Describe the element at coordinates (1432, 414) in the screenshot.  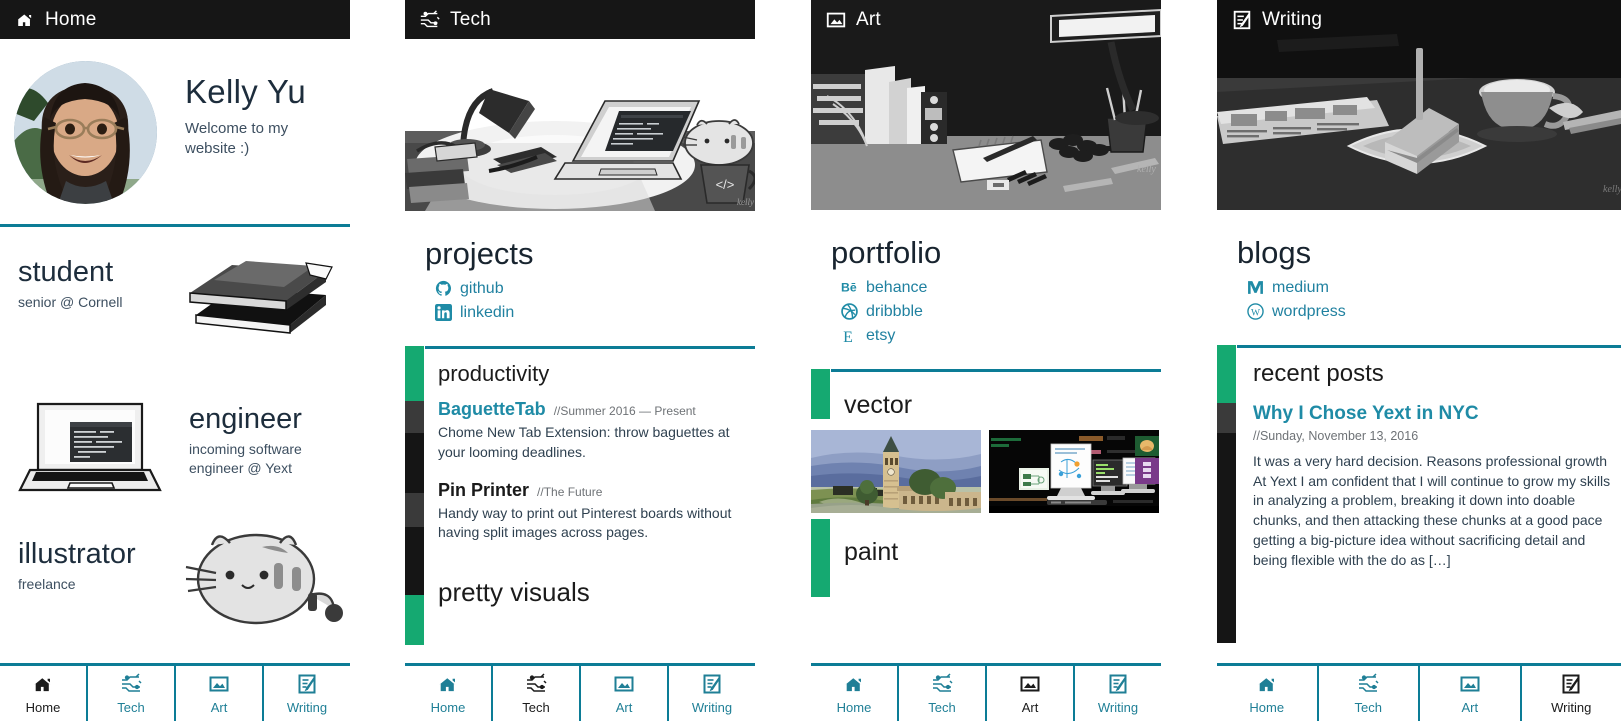
I see `post-title: Why I Chose Yext in NYC` at that location.